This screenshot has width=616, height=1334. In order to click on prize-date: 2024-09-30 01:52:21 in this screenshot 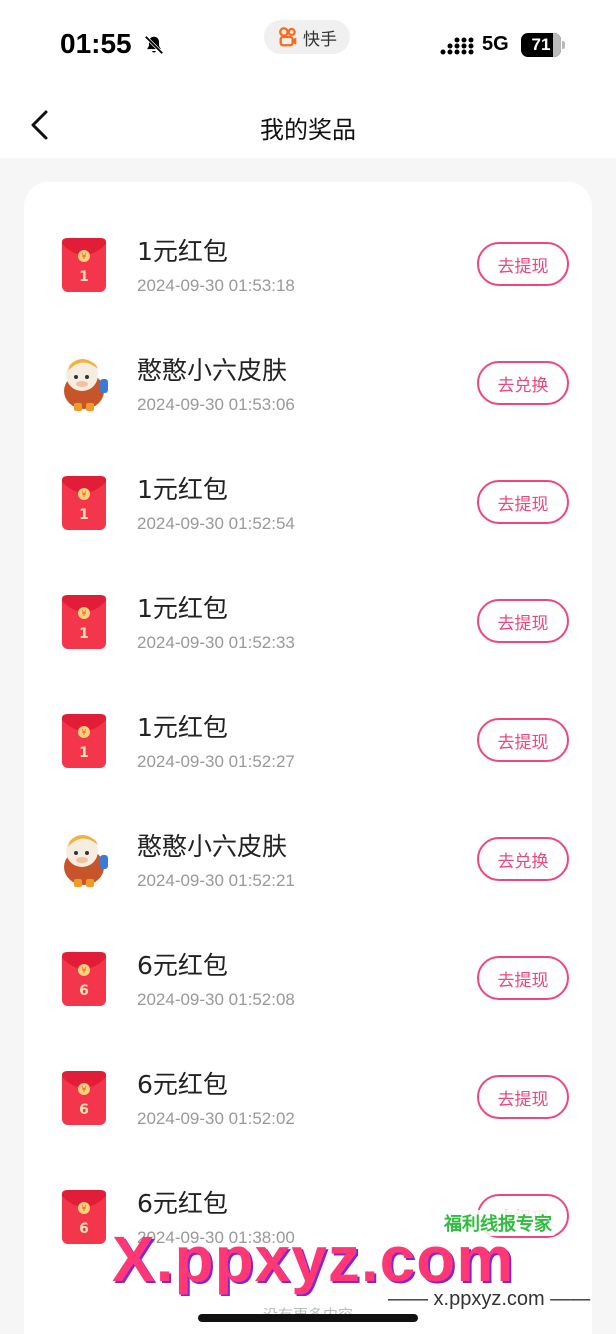, I will do `click(216, 880)`.